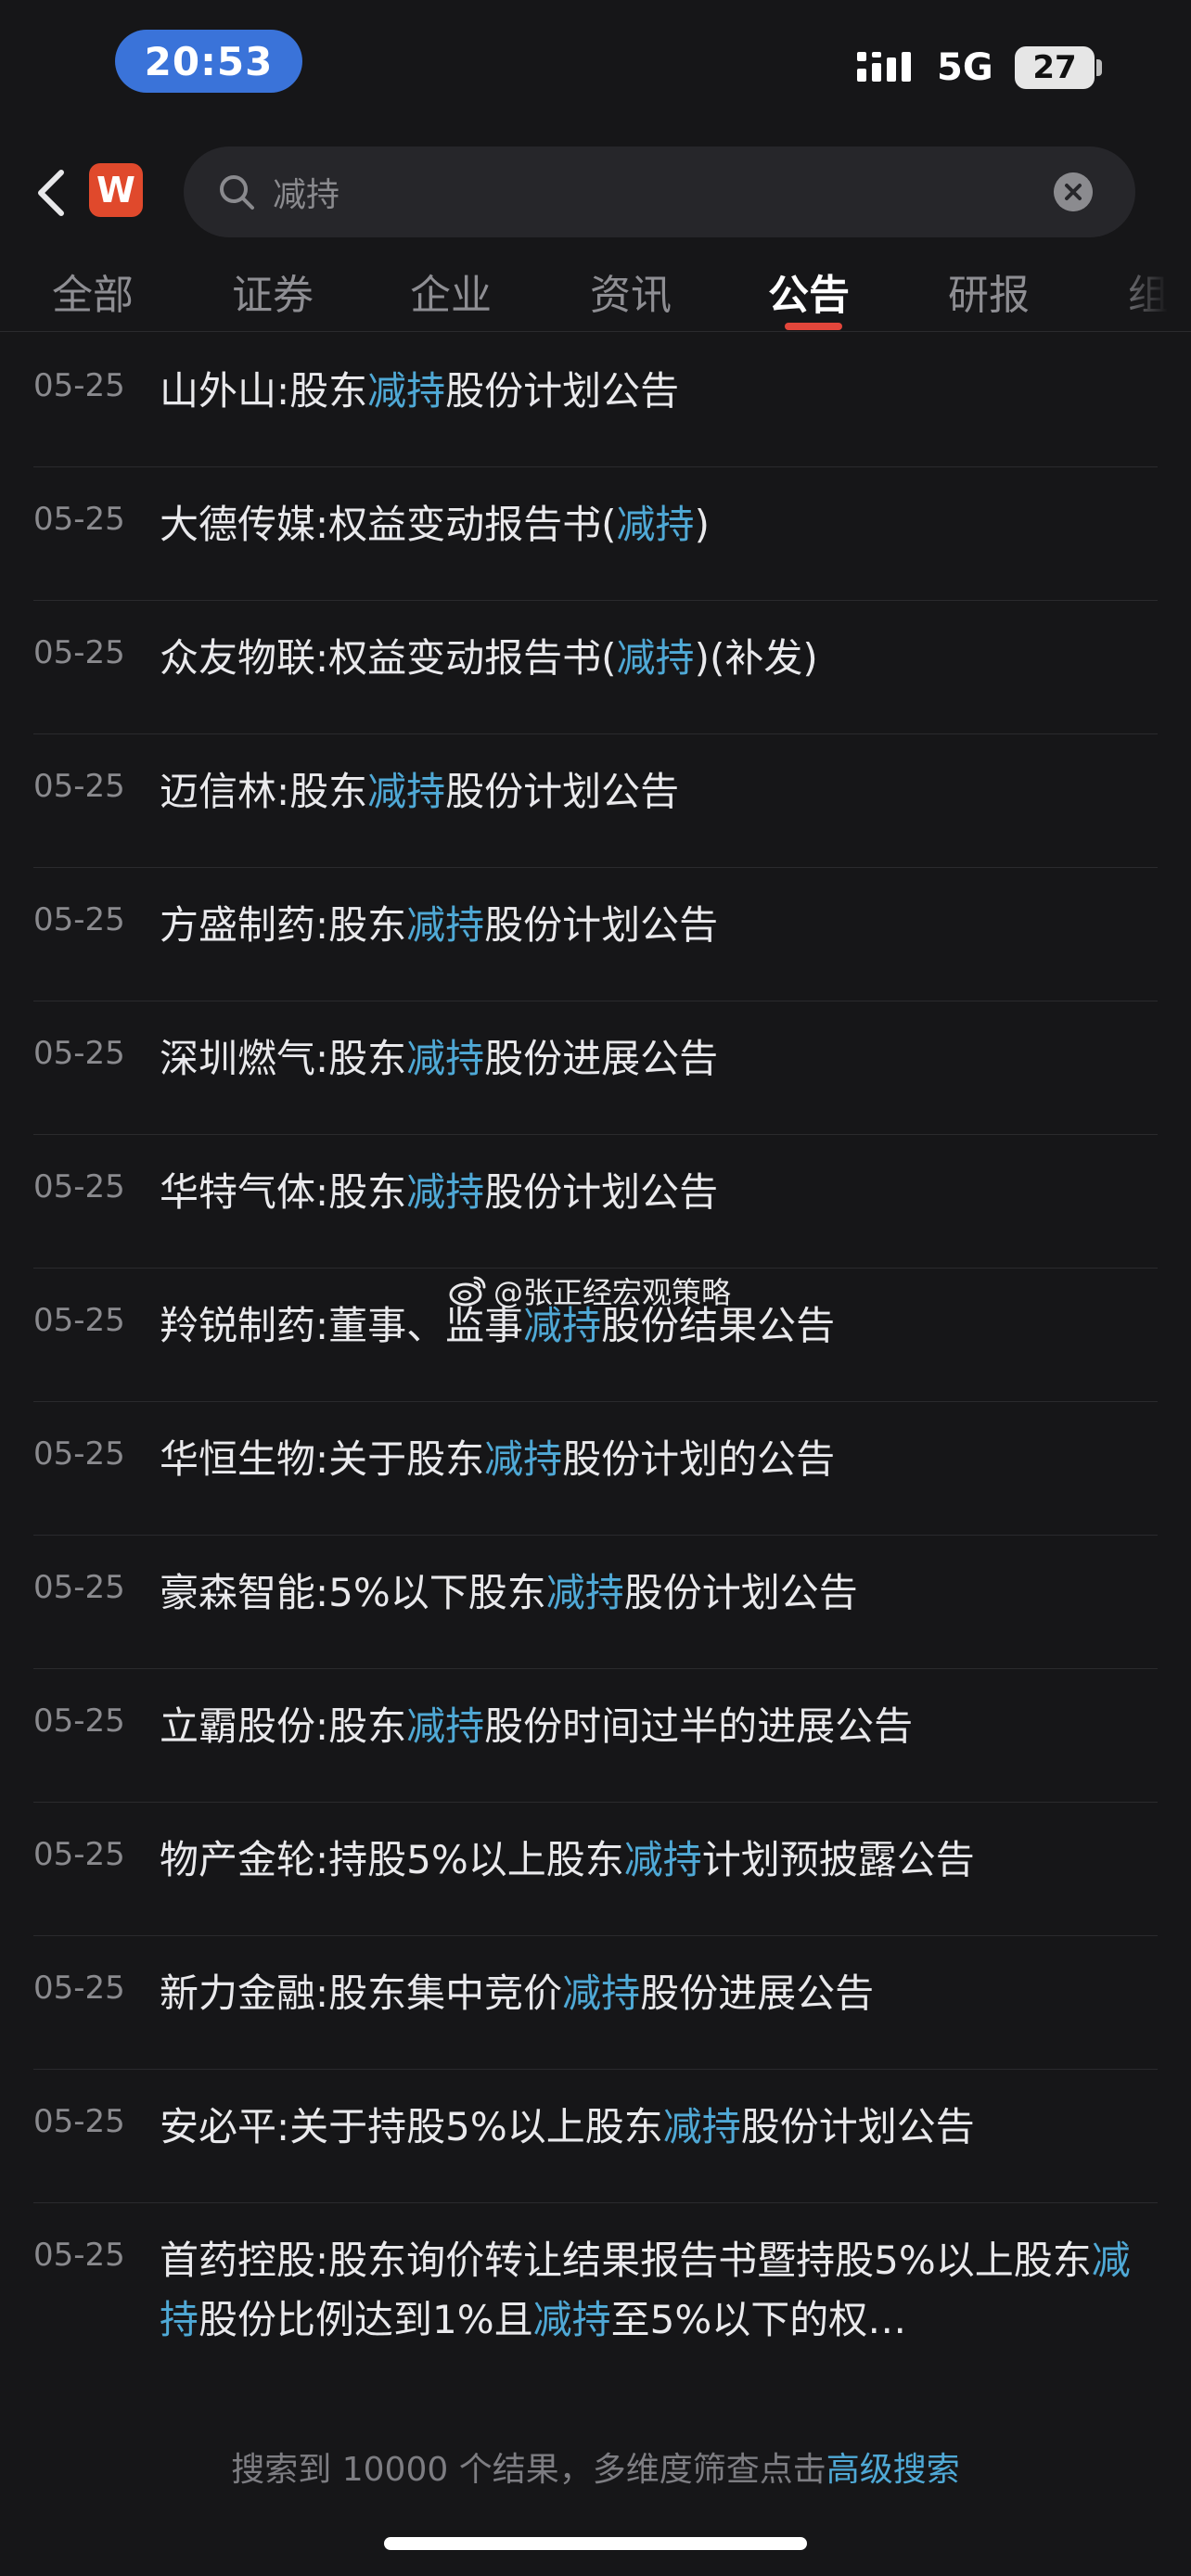 This screenshot has height=2576, width=1191. Describe the element at coordinates (626, 2260) in the screenshot. I see `title-text: 首药控股:股东询价转让结果报告书暨持股5%以上股东` at that location.